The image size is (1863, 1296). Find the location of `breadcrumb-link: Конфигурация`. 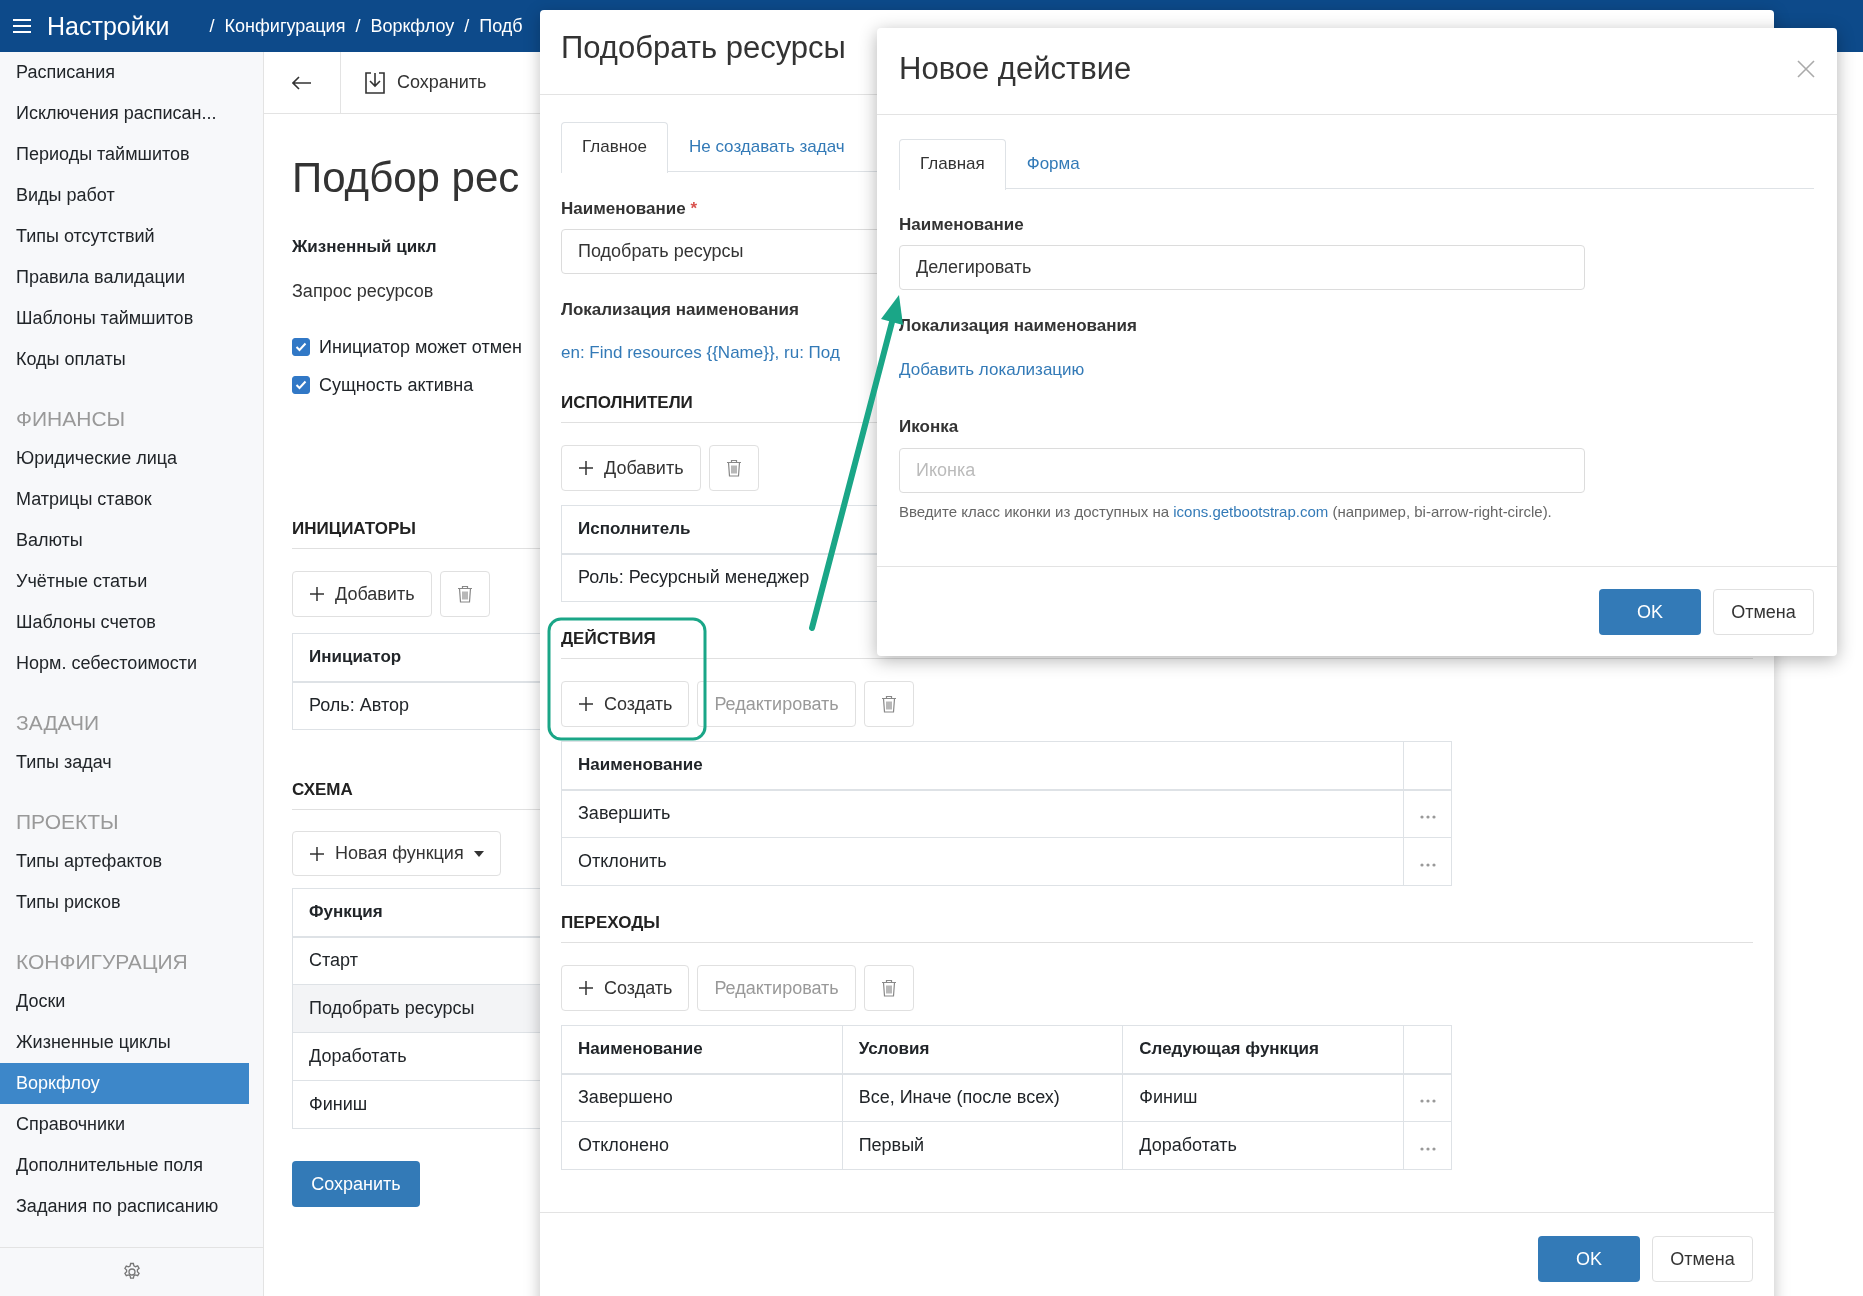

breadcrumb-link: Конфигурация is located at coordinates (285, 26).